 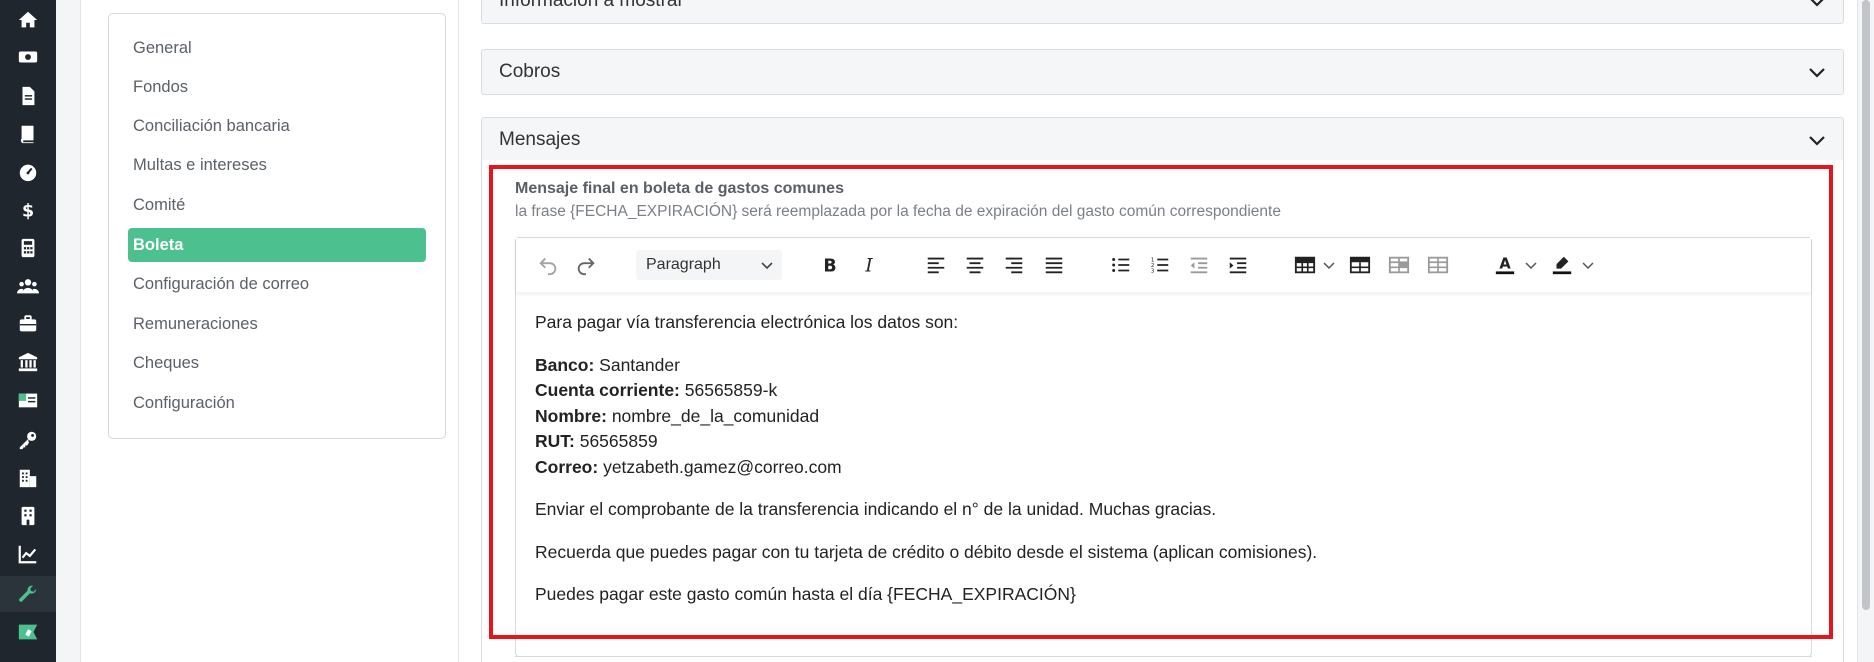 I want to click on bank-icon, so click(x=28, y=362).